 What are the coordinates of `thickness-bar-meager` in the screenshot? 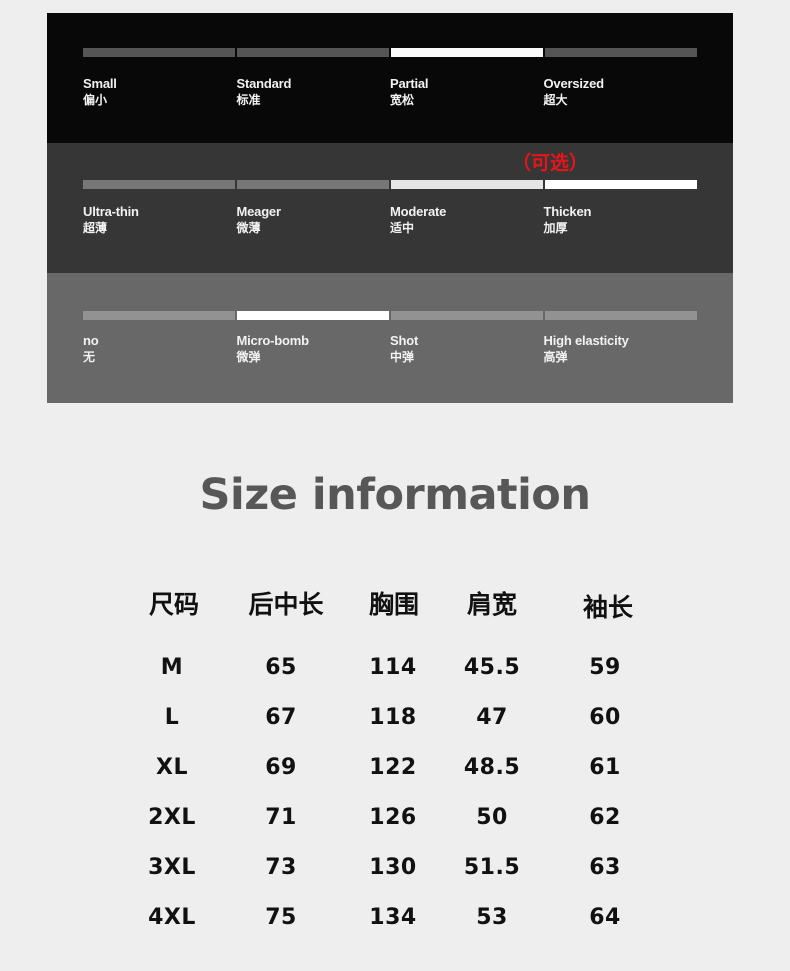 It's located at (313, 184).